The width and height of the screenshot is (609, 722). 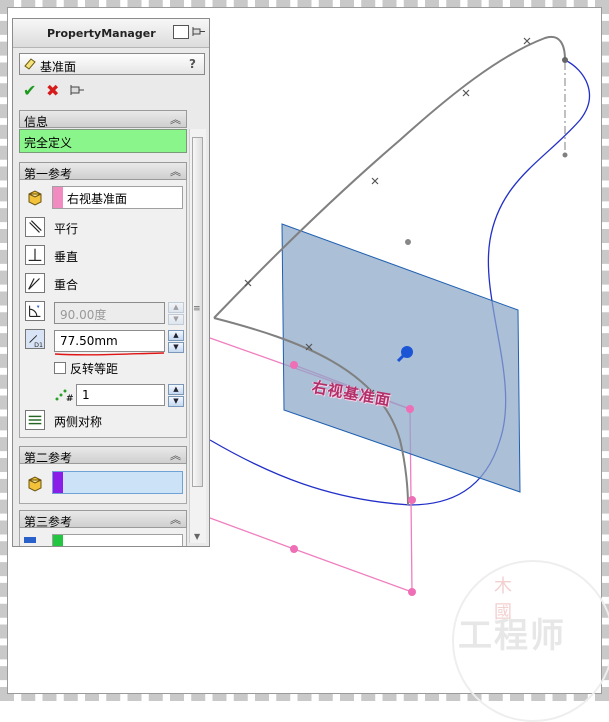 I want to click on distance-stepper: ▲ ▼, so click(x=176, y=341).